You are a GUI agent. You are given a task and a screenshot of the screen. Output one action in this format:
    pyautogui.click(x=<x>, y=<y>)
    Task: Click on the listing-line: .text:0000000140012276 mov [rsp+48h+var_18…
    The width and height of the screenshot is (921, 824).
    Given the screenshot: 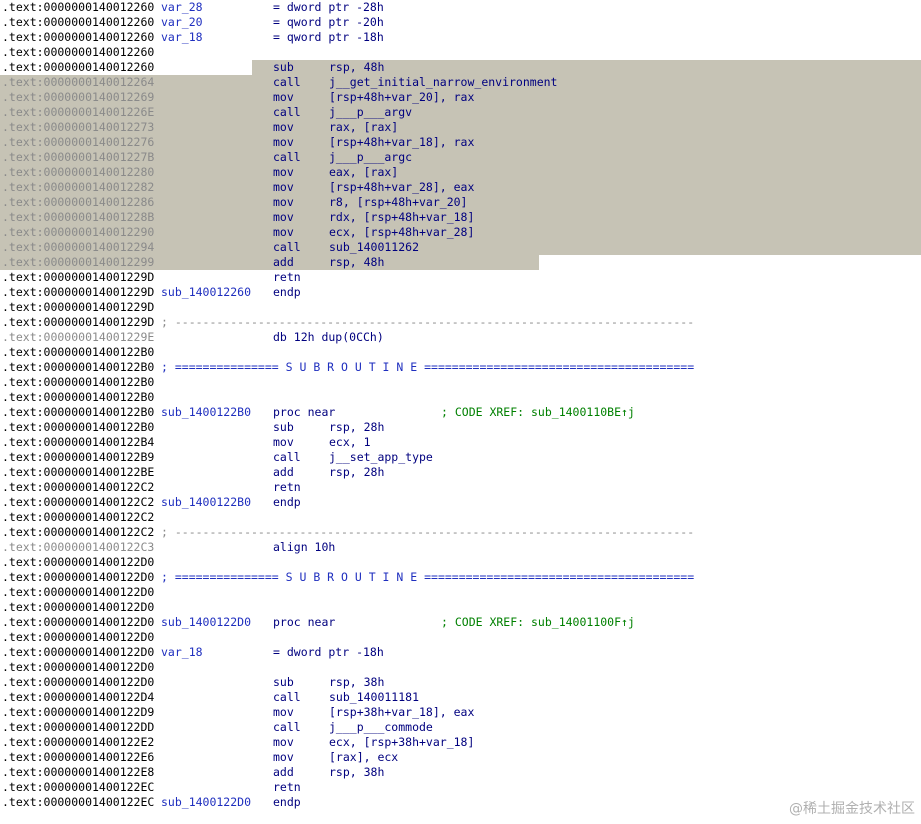 What is the action you would take?
    pyautogui.click(x=460, y=142)
    